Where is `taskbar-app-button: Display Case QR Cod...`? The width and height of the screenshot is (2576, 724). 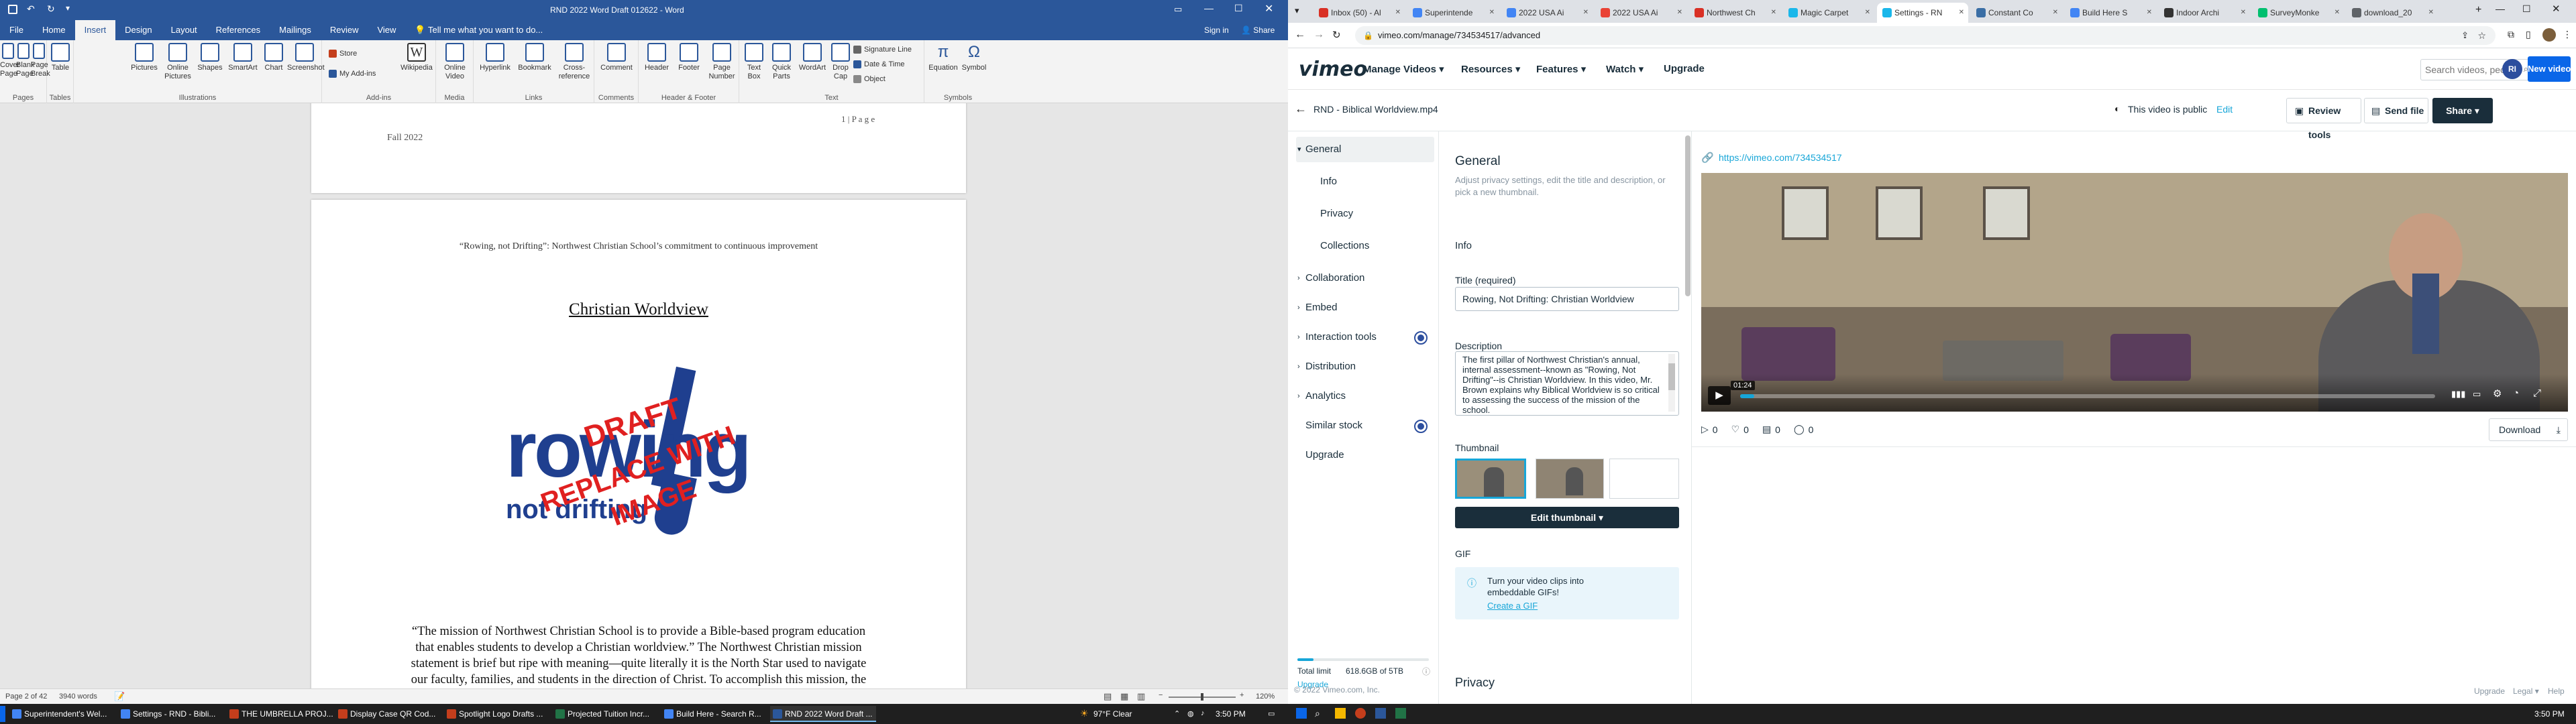 taskbar-app-button: Display Case QR Cod... is located at coordinates (388, 714).